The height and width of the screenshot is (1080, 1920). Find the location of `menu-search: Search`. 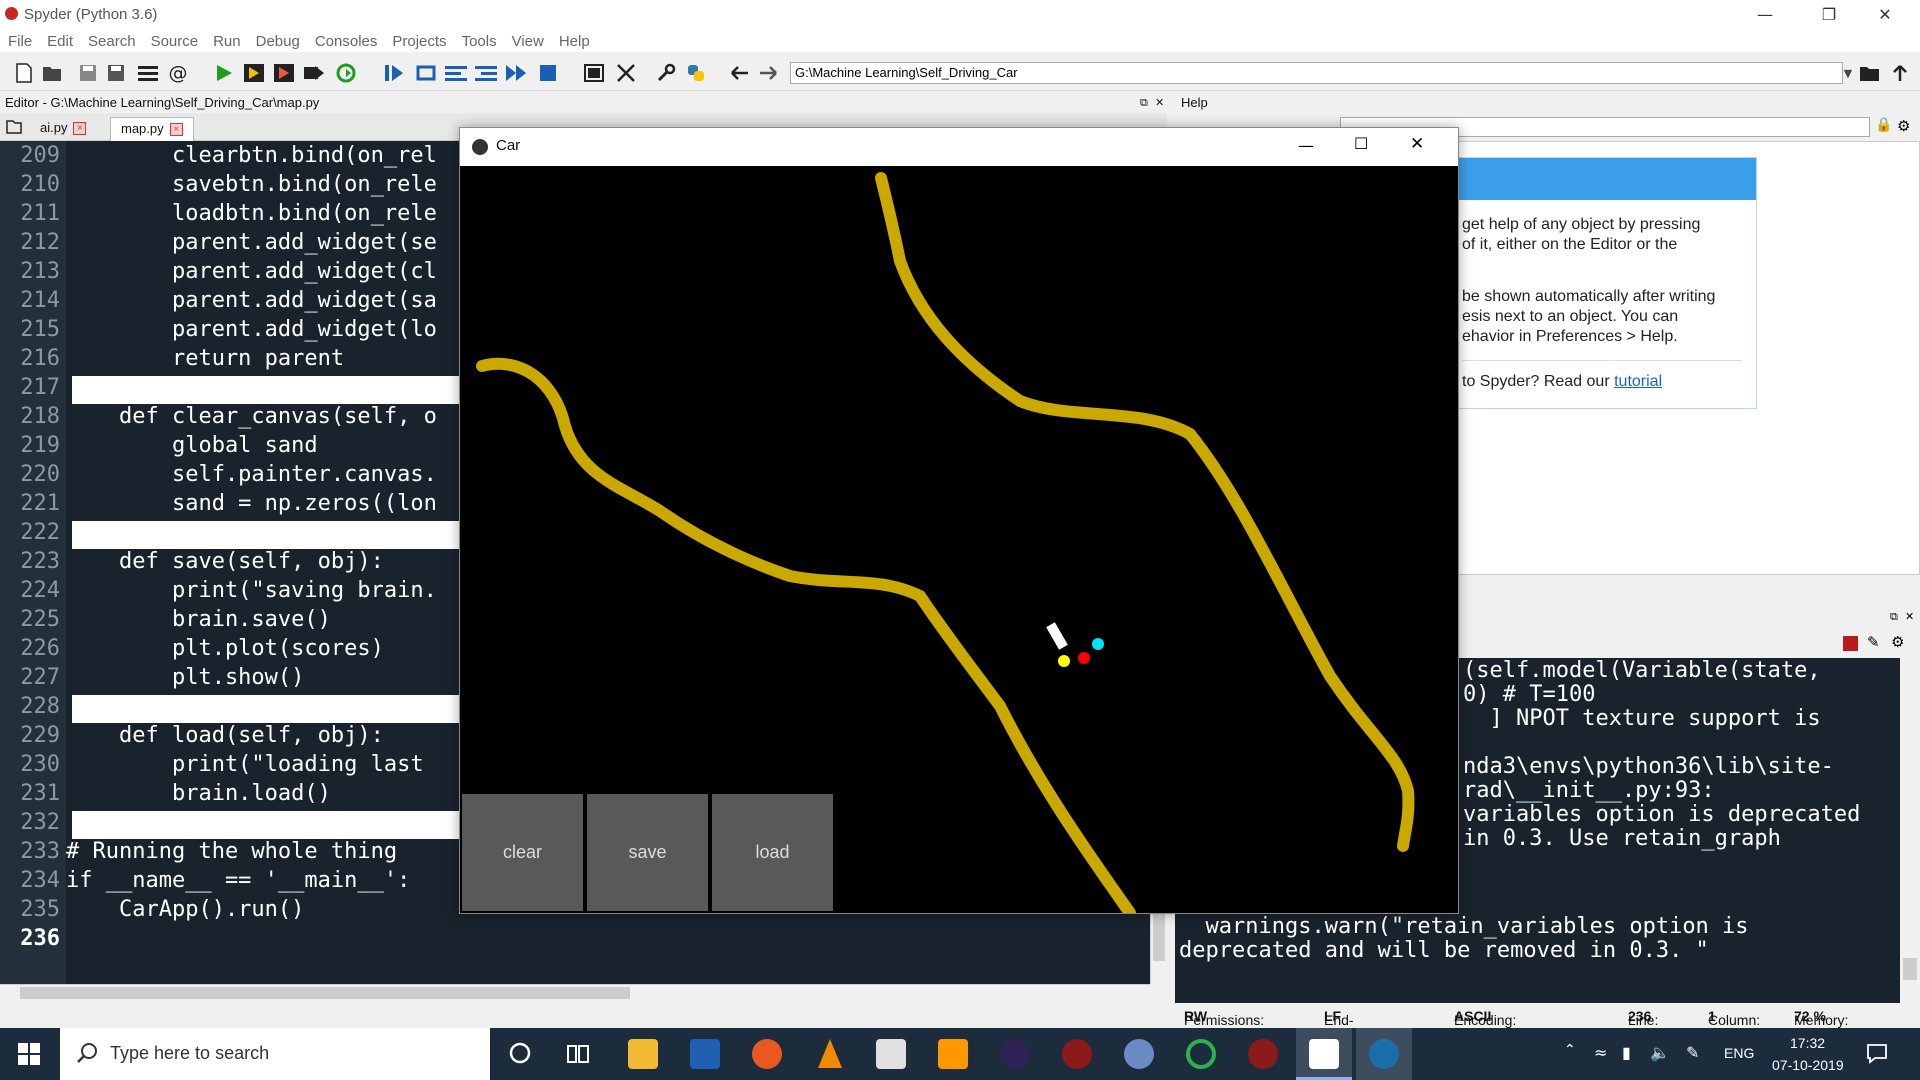

menu-search: Search is located at coordinates (111, 40).